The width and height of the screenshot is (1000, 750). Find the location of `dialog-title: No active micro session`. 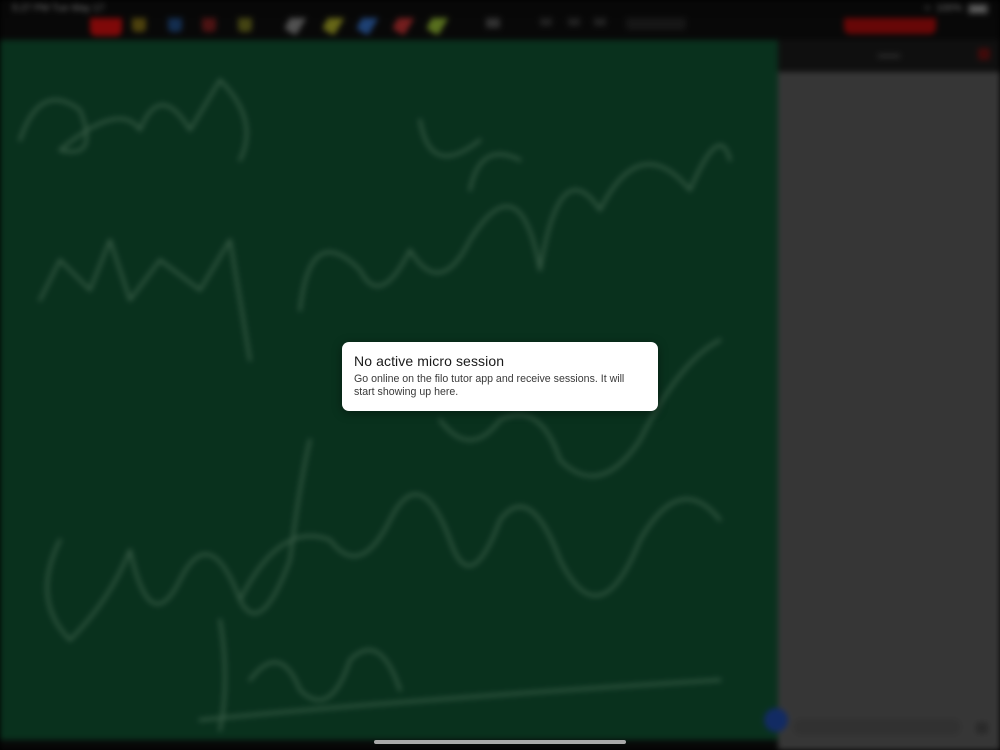

dialog-title: No active micro session is located at coordinates (429, 361).